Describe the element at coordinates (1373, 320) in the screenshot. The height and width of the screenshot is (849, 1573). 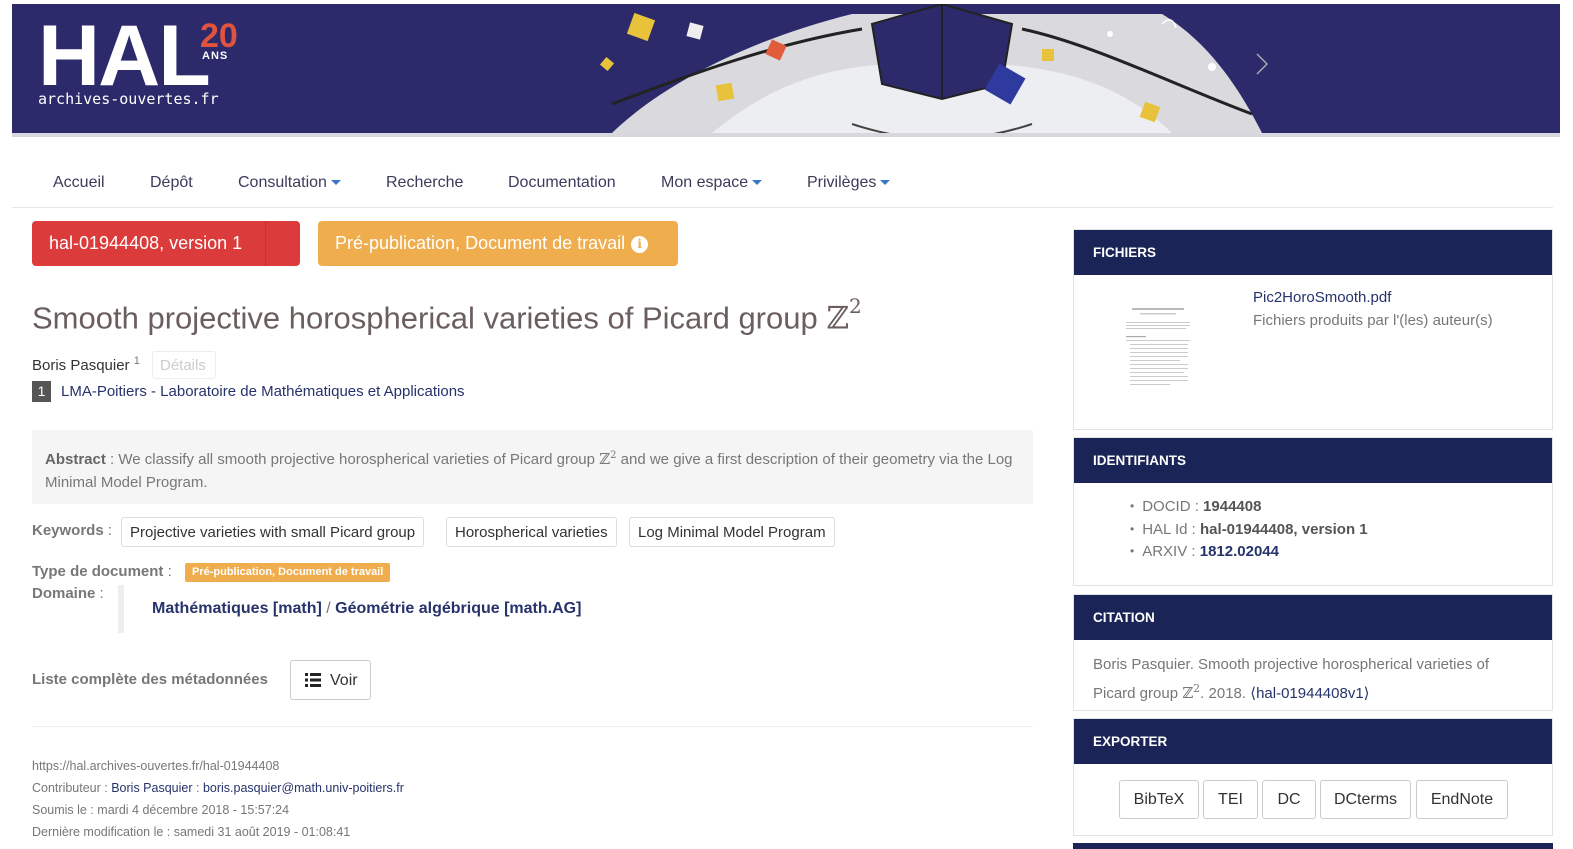
I see `file-description: Fichiers produits par l'(les) auteur(s)` at that location.